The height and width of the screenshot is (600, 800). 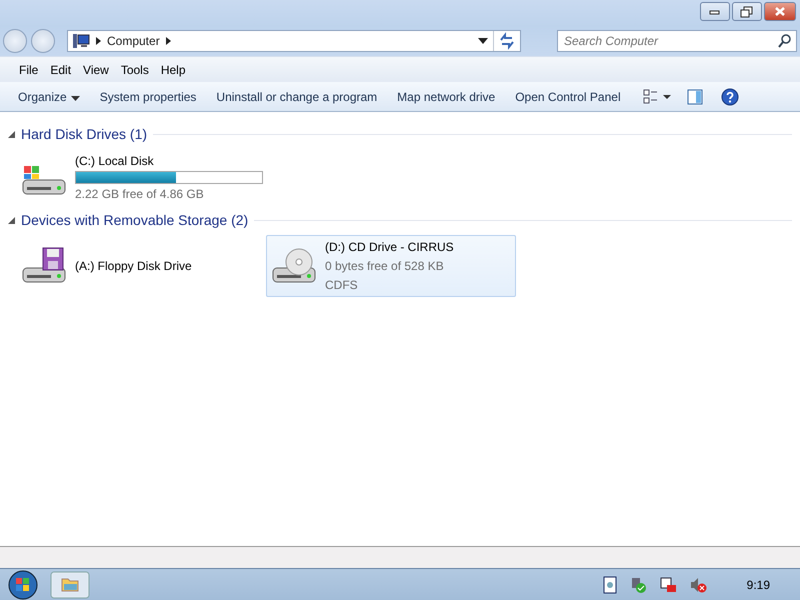 I want to click on drive-item: (D:) CD Drive - CIRRUS 0 bytes free of 528 KB CDFS, so click(x=391, y=266).